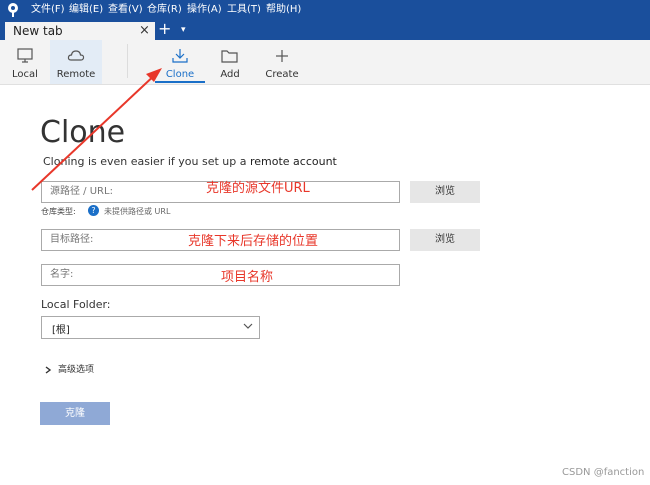  Describe the element at coordinates (80, 31) in the screenshot. I see `tab-new-tab: New tab ×` at that location.